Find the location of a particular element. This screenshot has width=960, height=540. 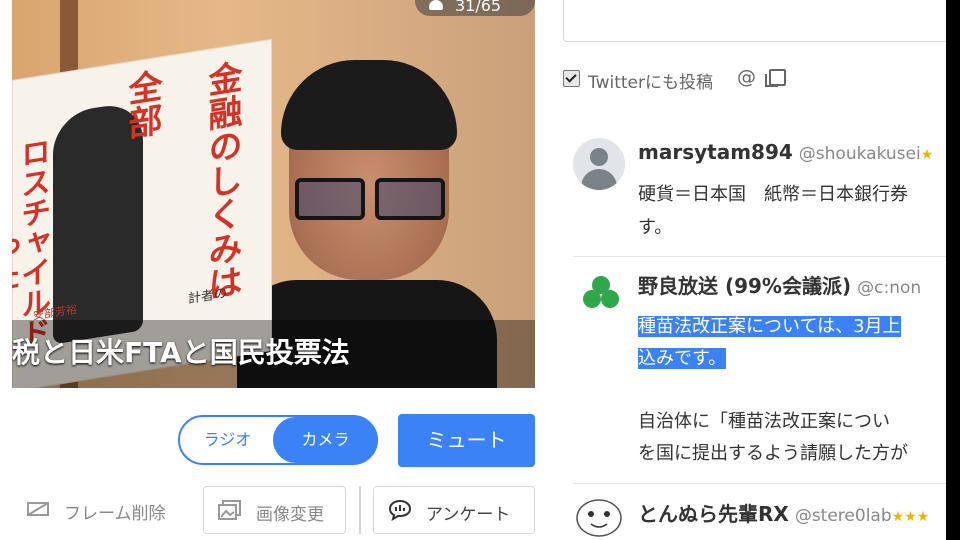

broadcaster-hair is located at coordinates (369, 105).